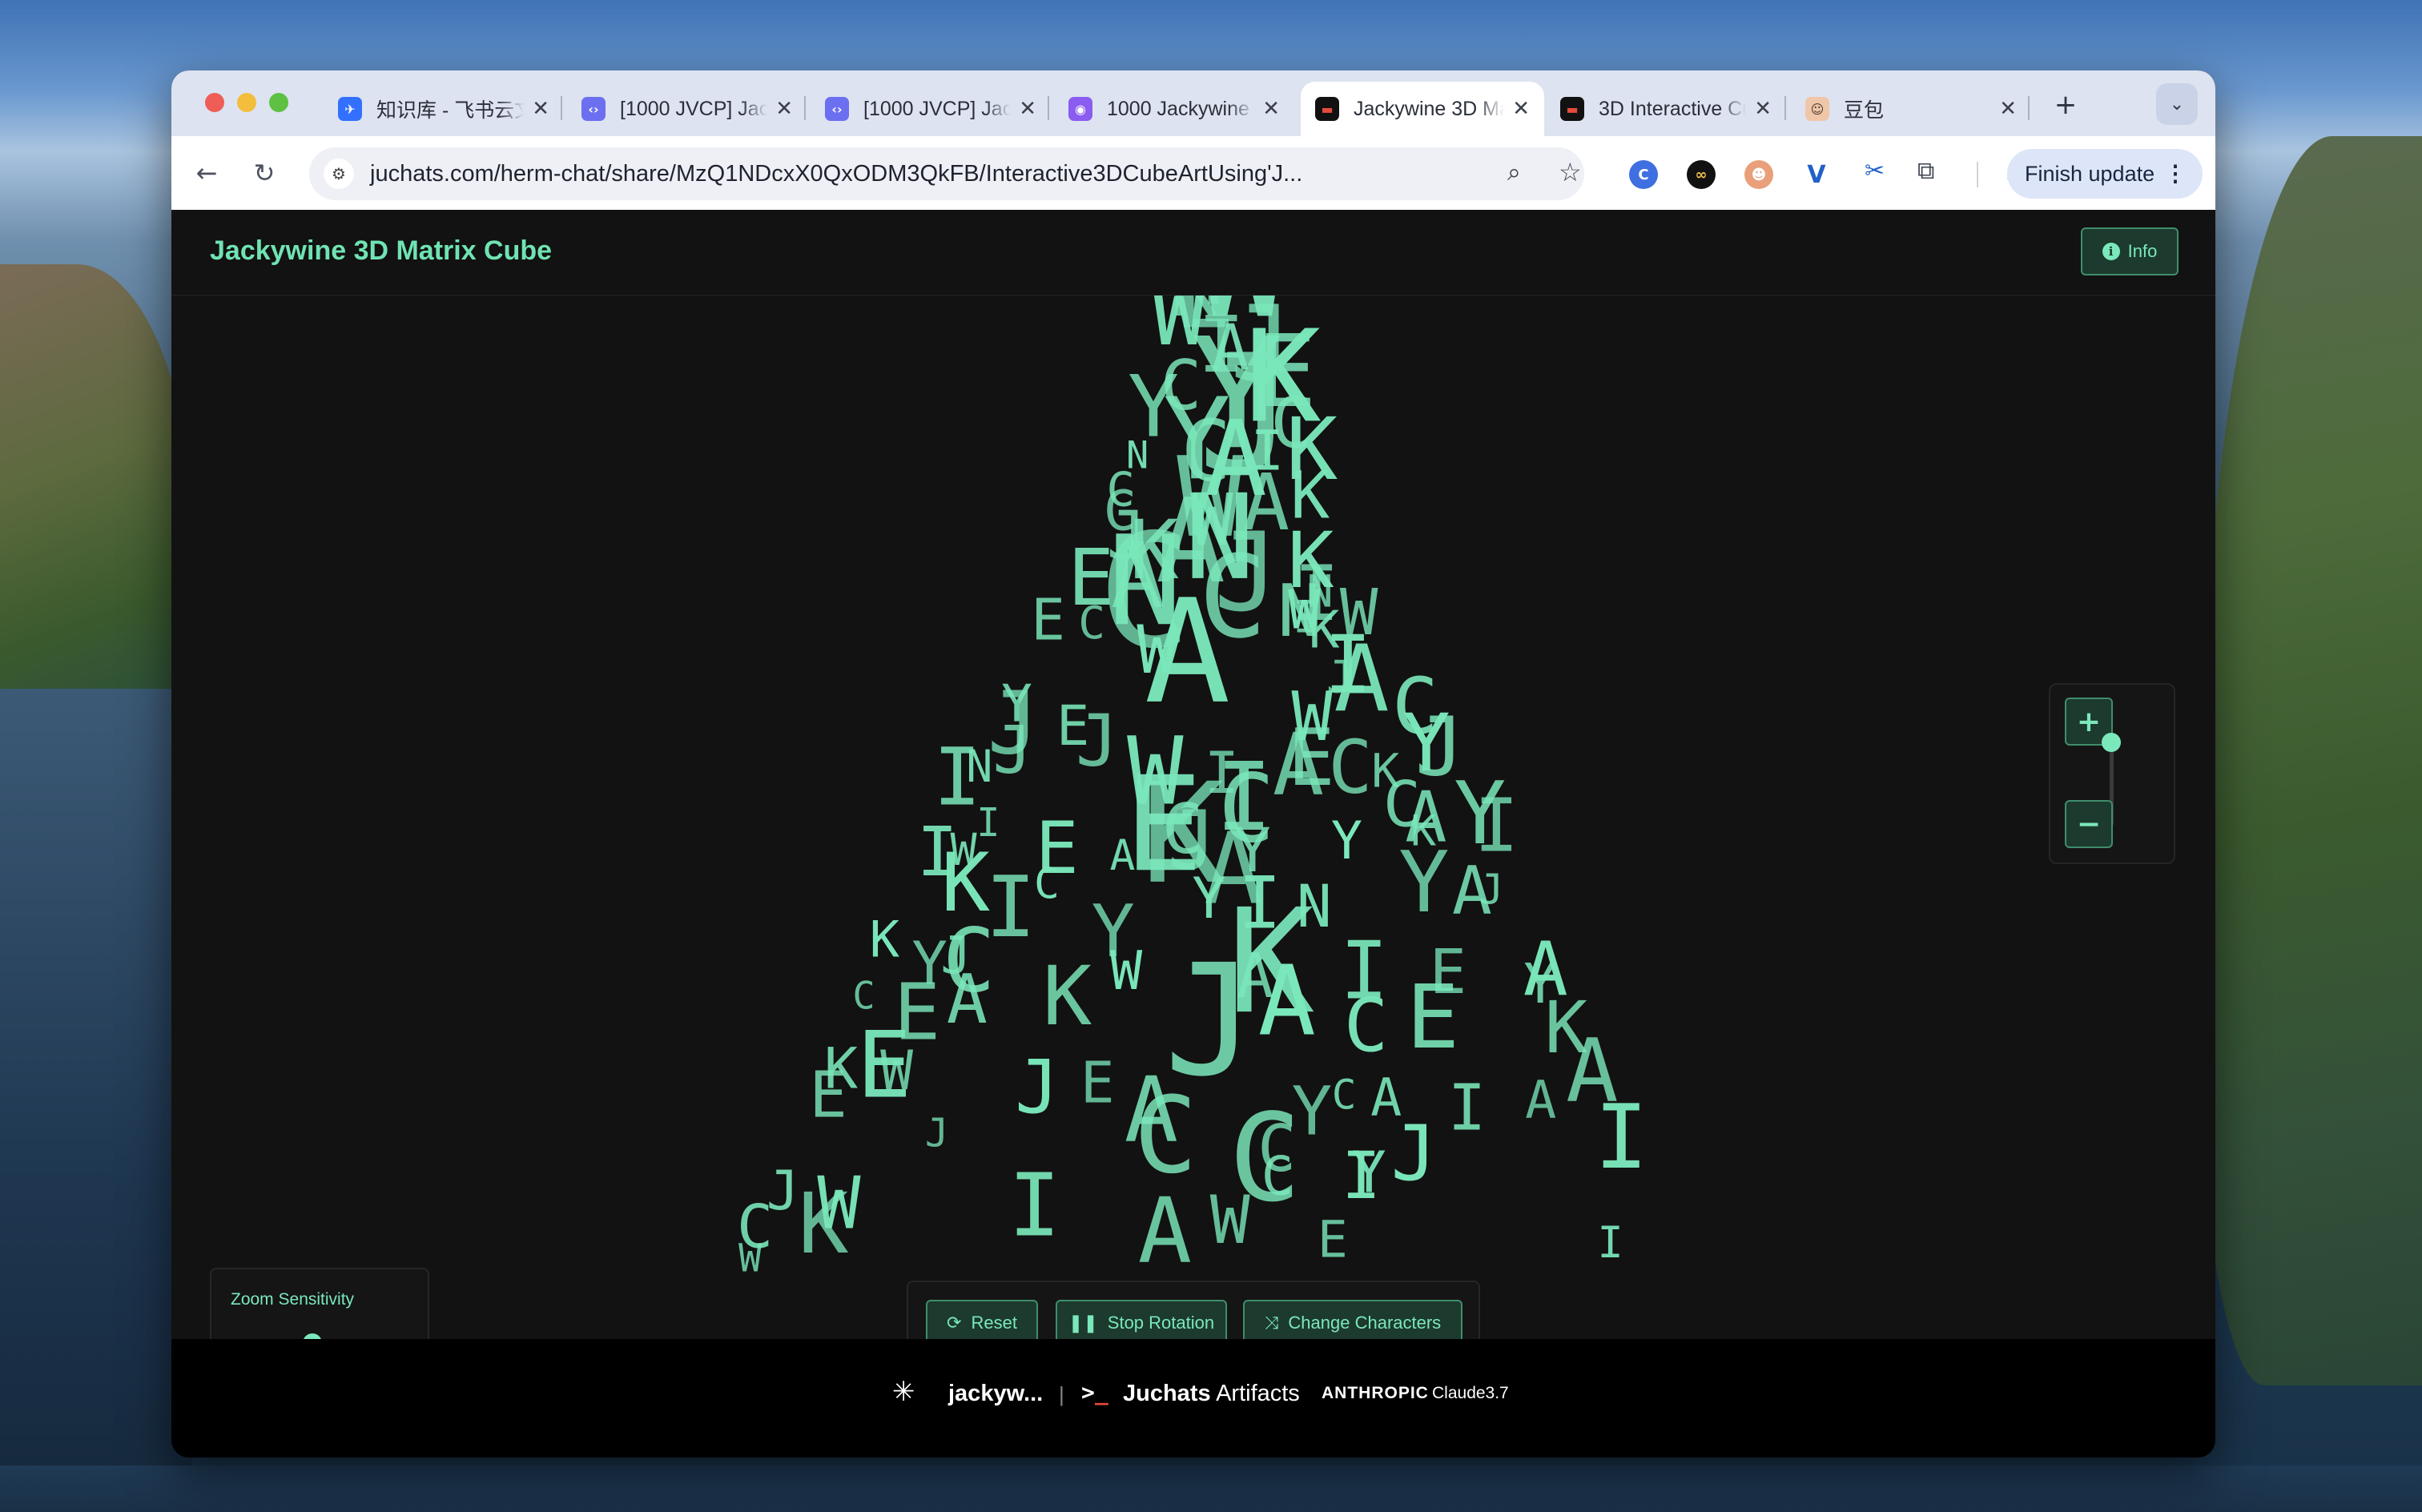 The height and width of the screenshot is (1512, 2422). I want to click on stop-rotation-label: Stop Rotation, so click(1161, 1323).